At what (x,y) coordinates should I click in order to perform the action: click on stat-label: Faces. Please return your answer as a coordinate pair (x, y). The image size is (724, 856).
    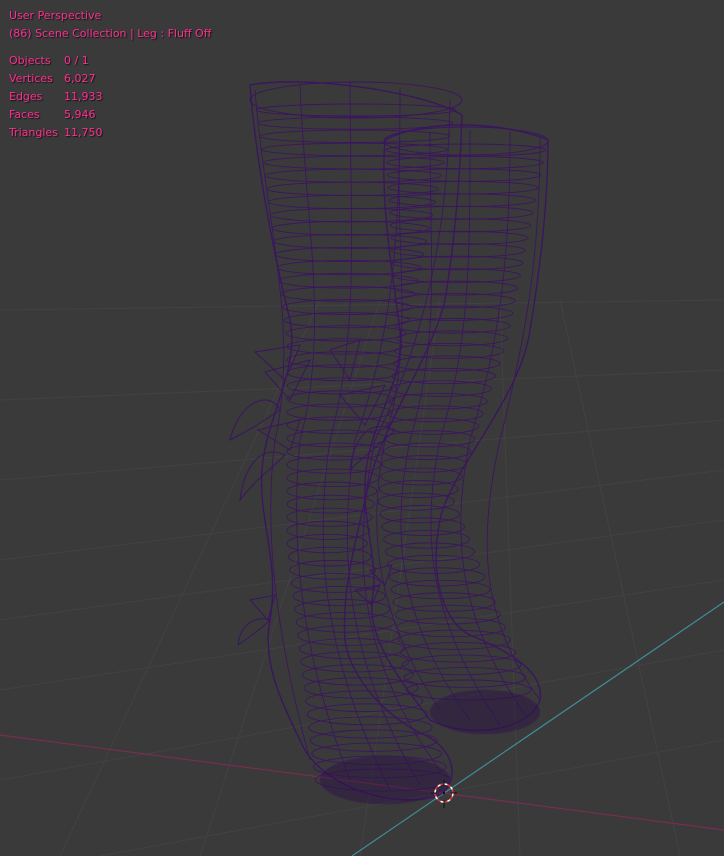
    Looking at the image, I should click on (24, 114).